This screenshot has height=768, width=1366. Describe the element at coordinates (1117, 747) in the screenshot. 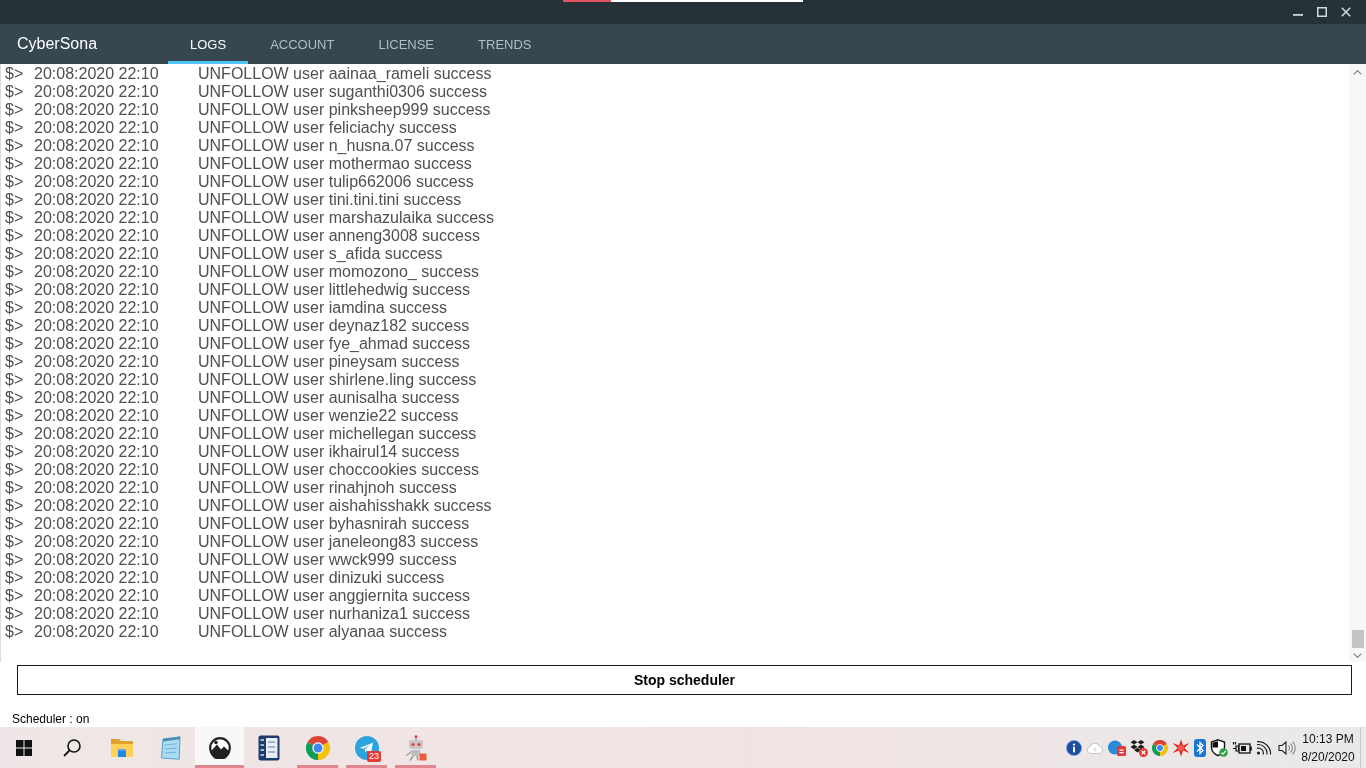

I see `app-tile-icon` at that location.